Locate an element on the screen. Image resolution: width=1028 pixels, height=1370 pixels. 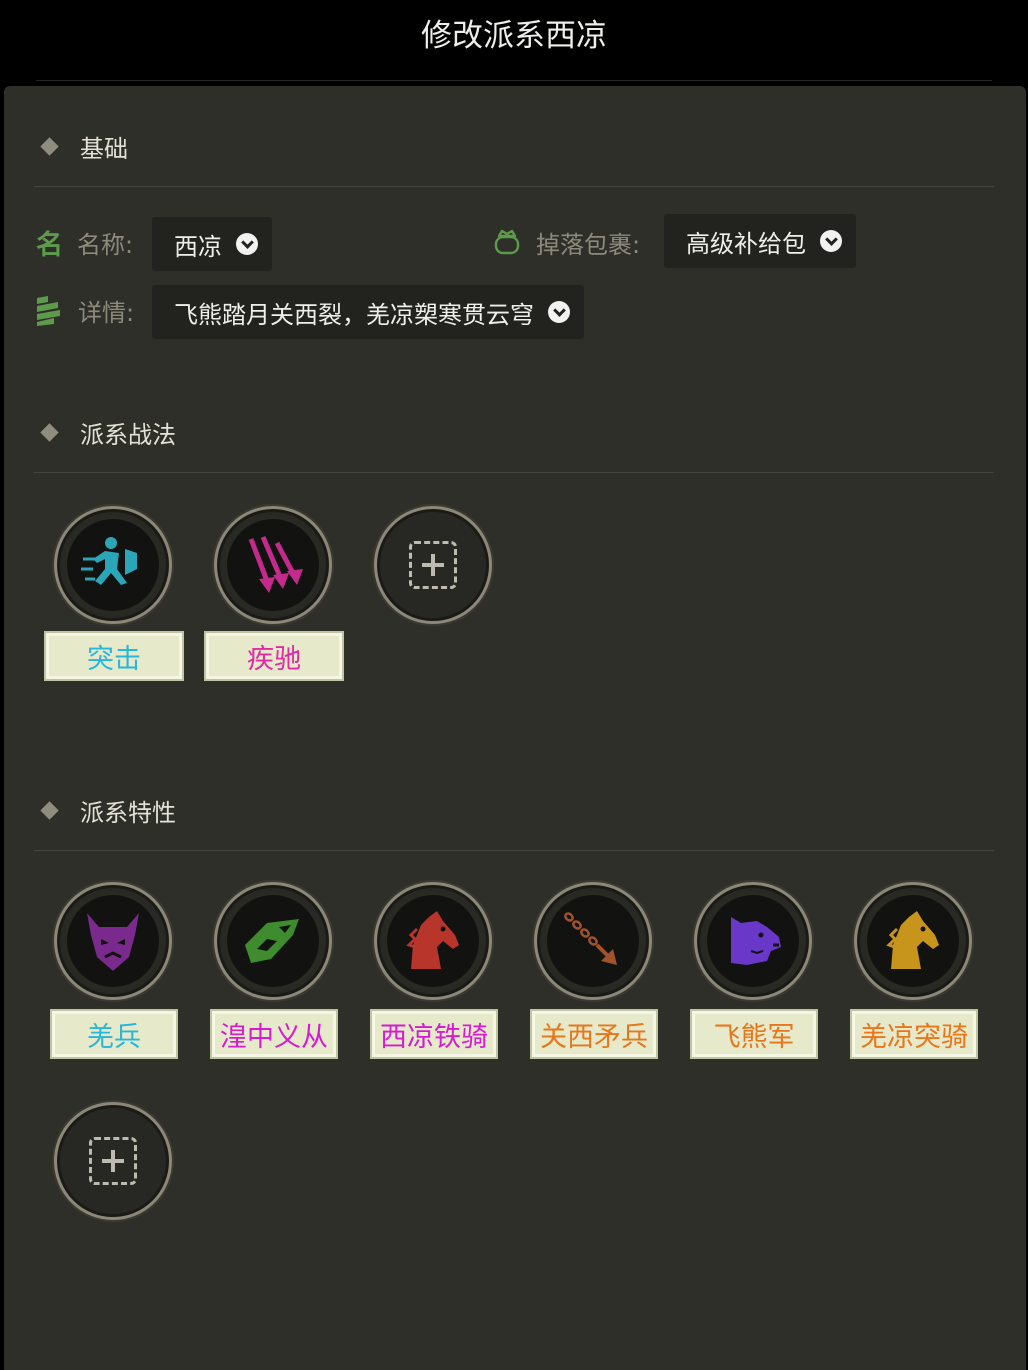
triple-arrow-icon is located at coordinates (275, 564).